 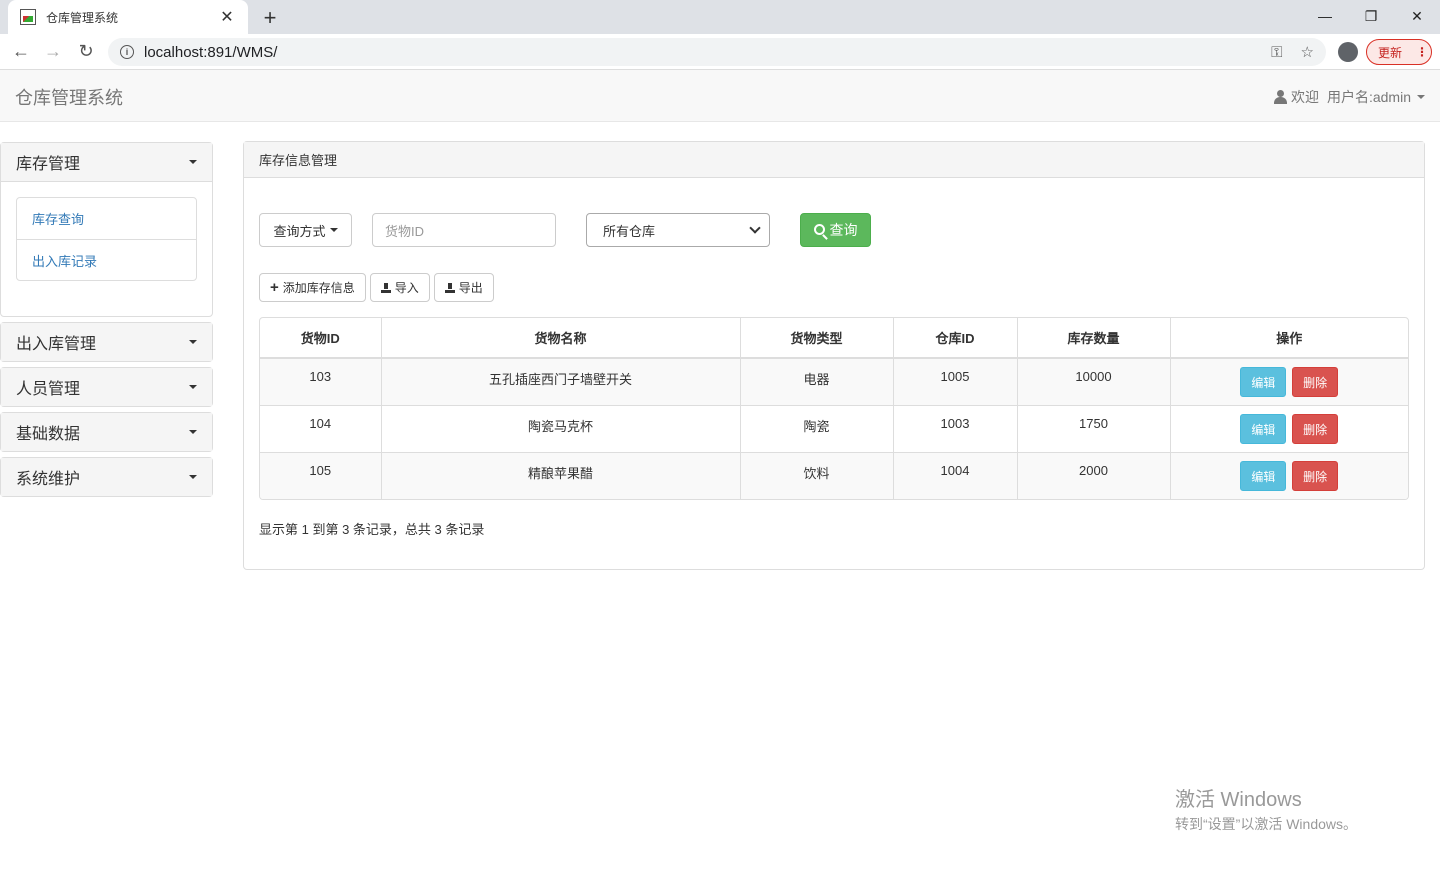 I want to click on browser-tab-strip: 仓库管理系统 ✕ + — ❐ ✕, so click(x=720, y=17).